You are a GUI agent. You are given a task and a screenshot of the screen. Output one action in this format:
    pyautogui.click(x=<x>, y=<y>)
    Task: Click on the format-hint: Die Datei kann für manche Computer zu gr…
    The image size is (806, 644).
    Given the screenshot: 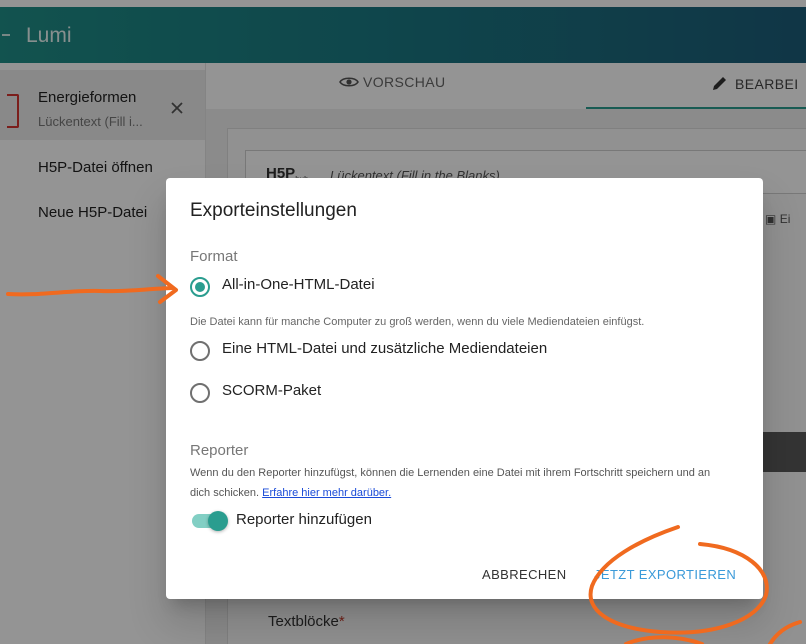 What is the action you would take?
    pyautogui.click(x=417, y=322)
    